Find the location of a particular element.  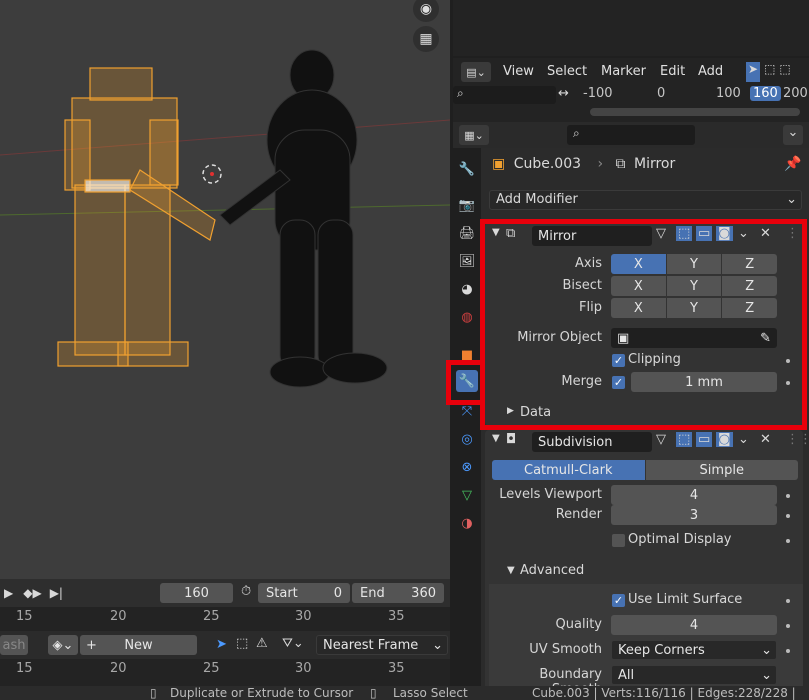

menu-view: View is located at coordinates (518, 71).